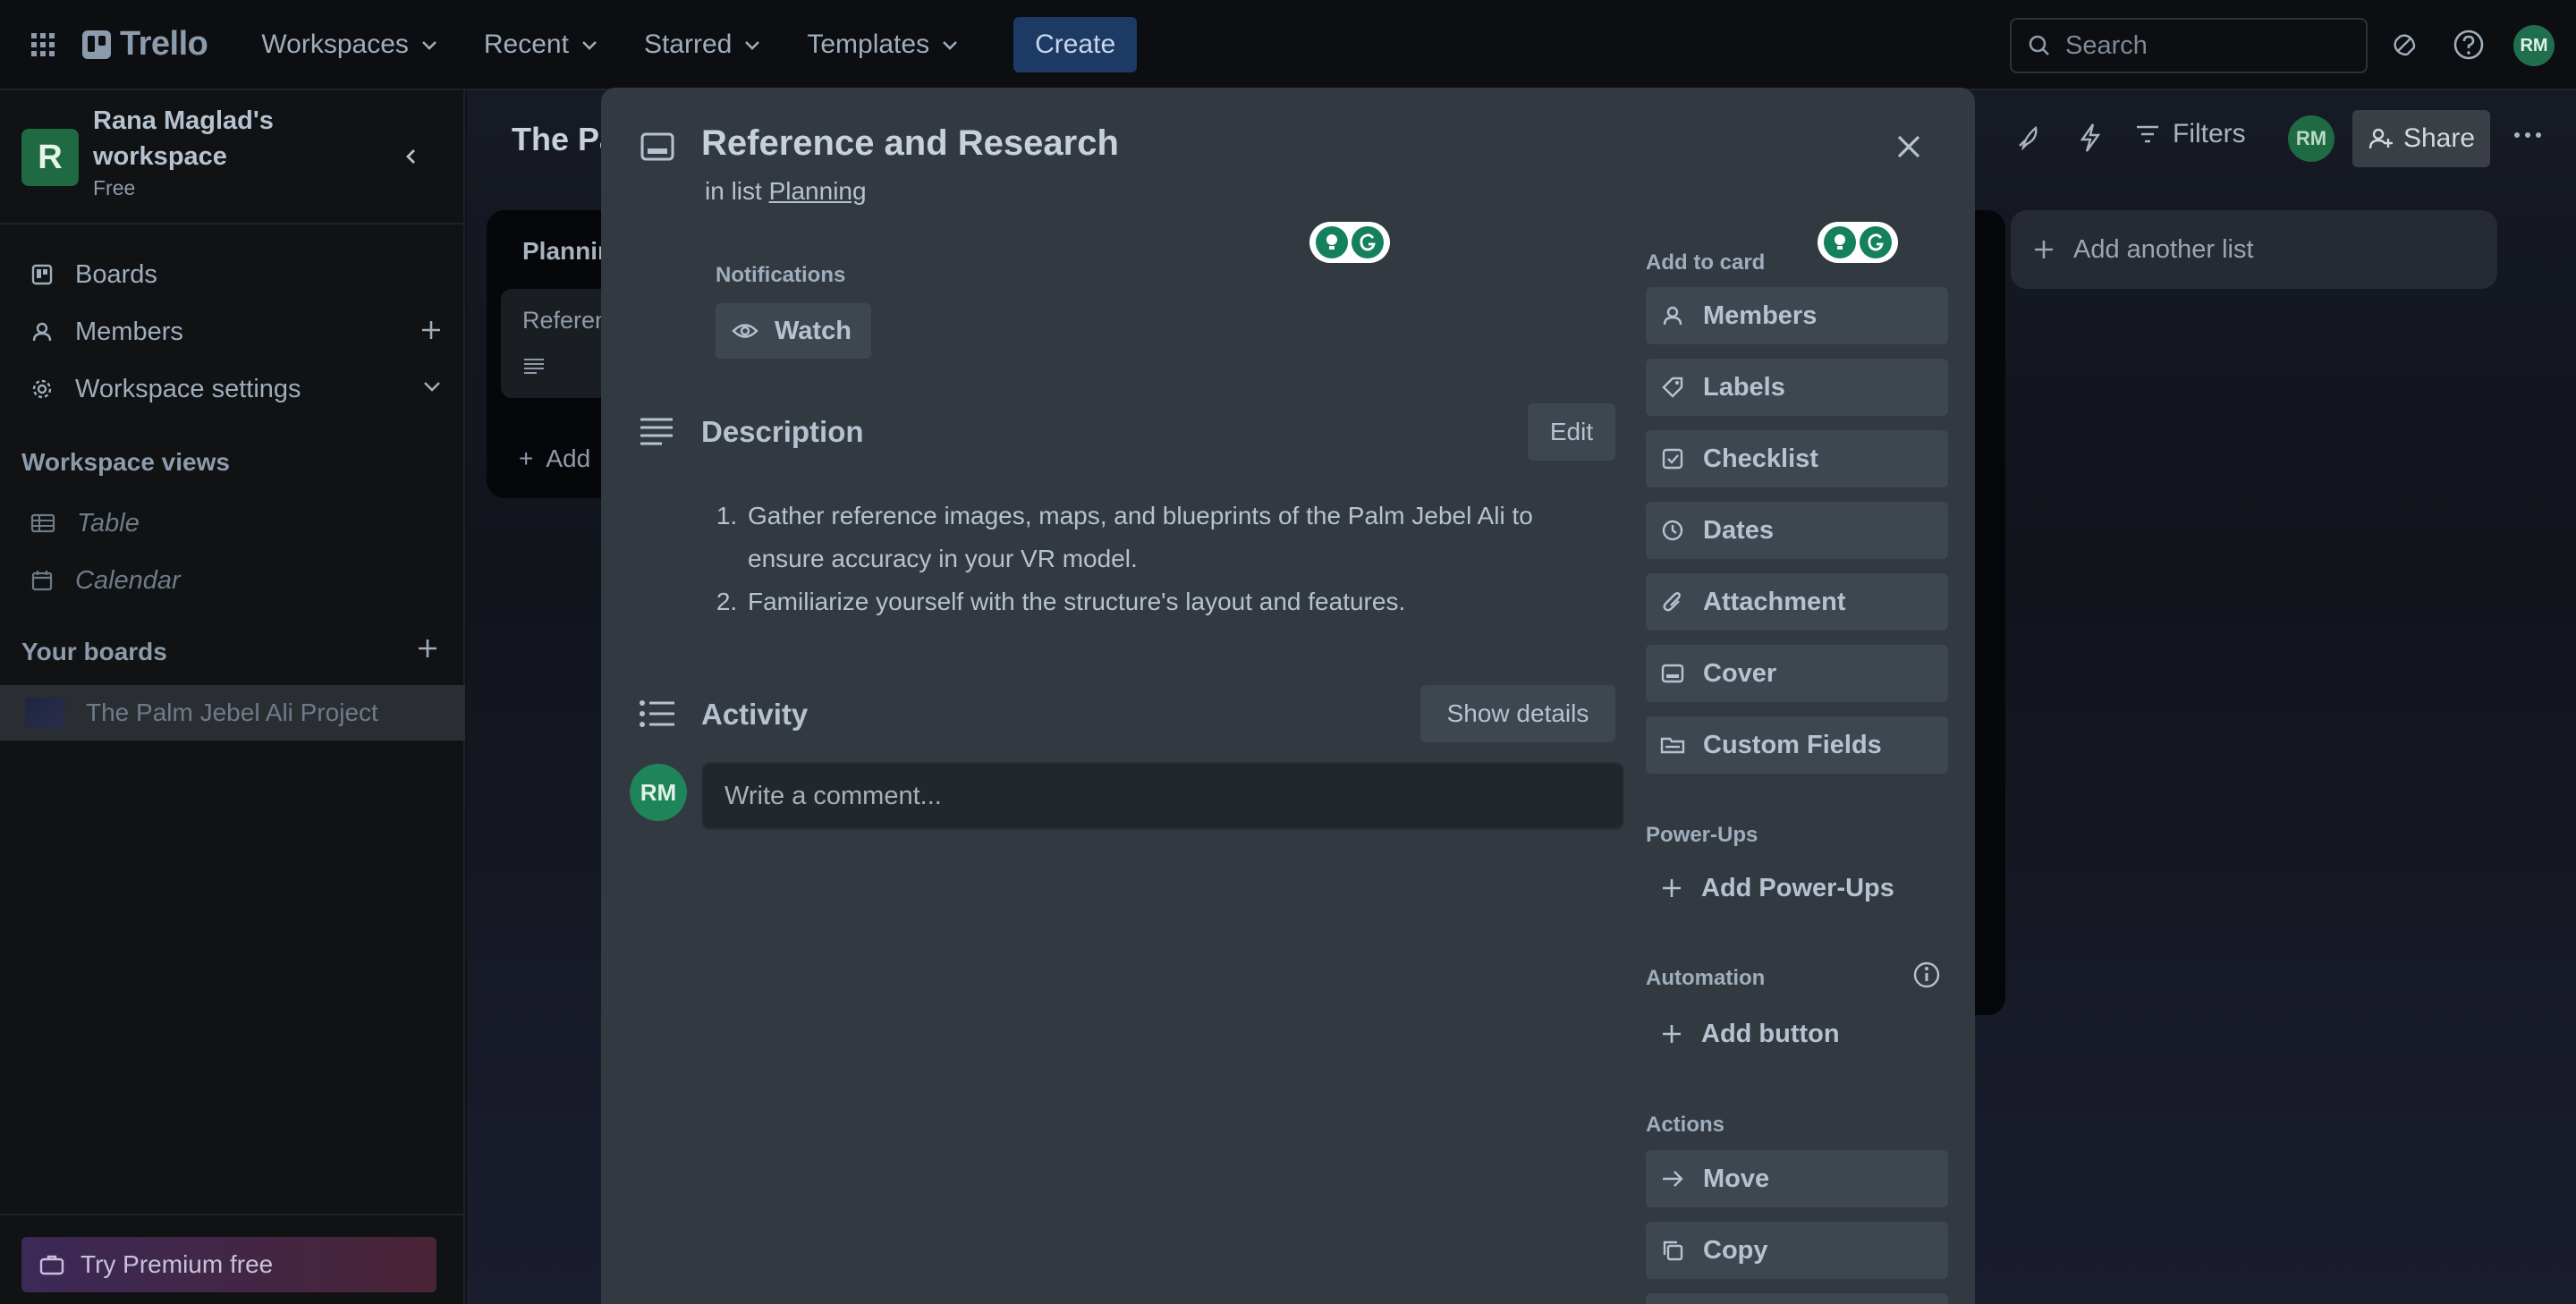 The image size is (2576, 1304). What do you see at coordinates (2209, 133) in the screenshot?
I see `filters-label: Filters` at bounding box center [2209, 133].